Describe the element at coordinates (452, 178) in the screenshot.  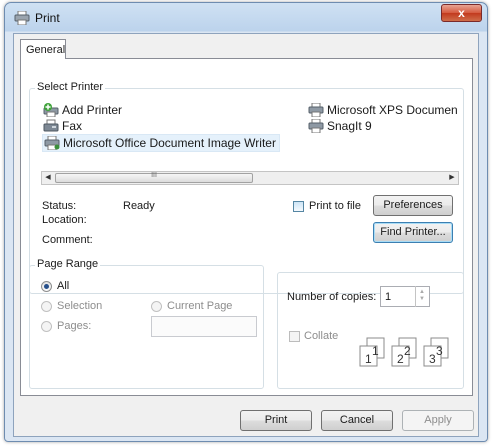
I see `scroll-right-icon: ▶` at that location.